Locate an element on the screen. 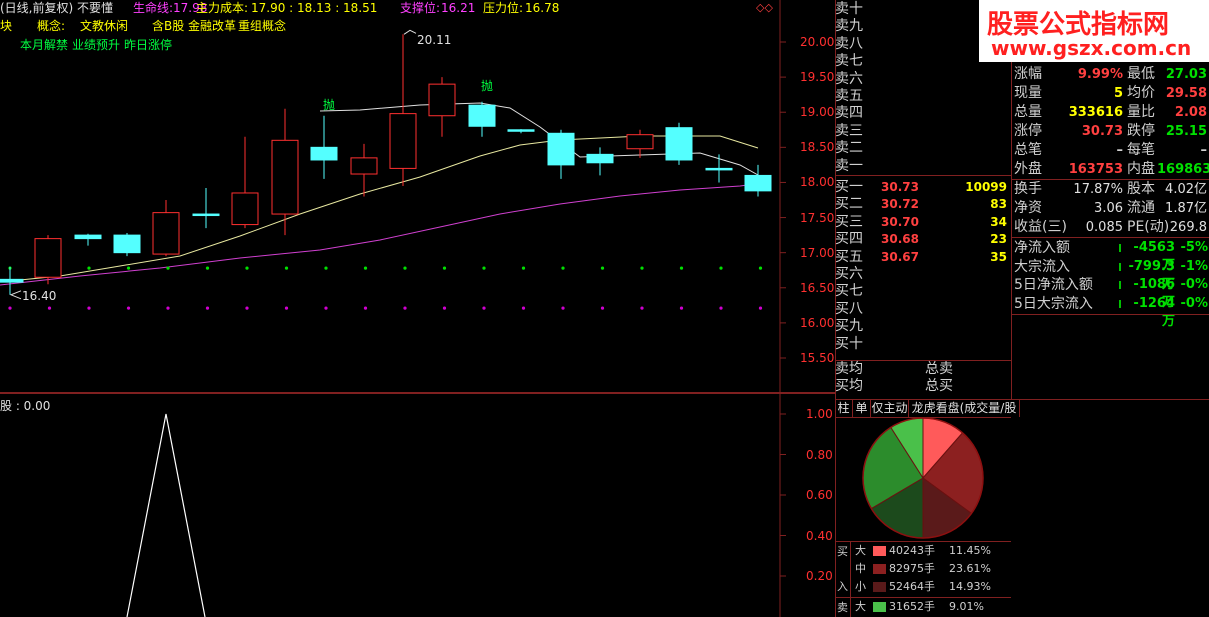 This screenshot has height=617, width=1209. tab-bar-chart: 柱 is located at coordinates (844, 408).